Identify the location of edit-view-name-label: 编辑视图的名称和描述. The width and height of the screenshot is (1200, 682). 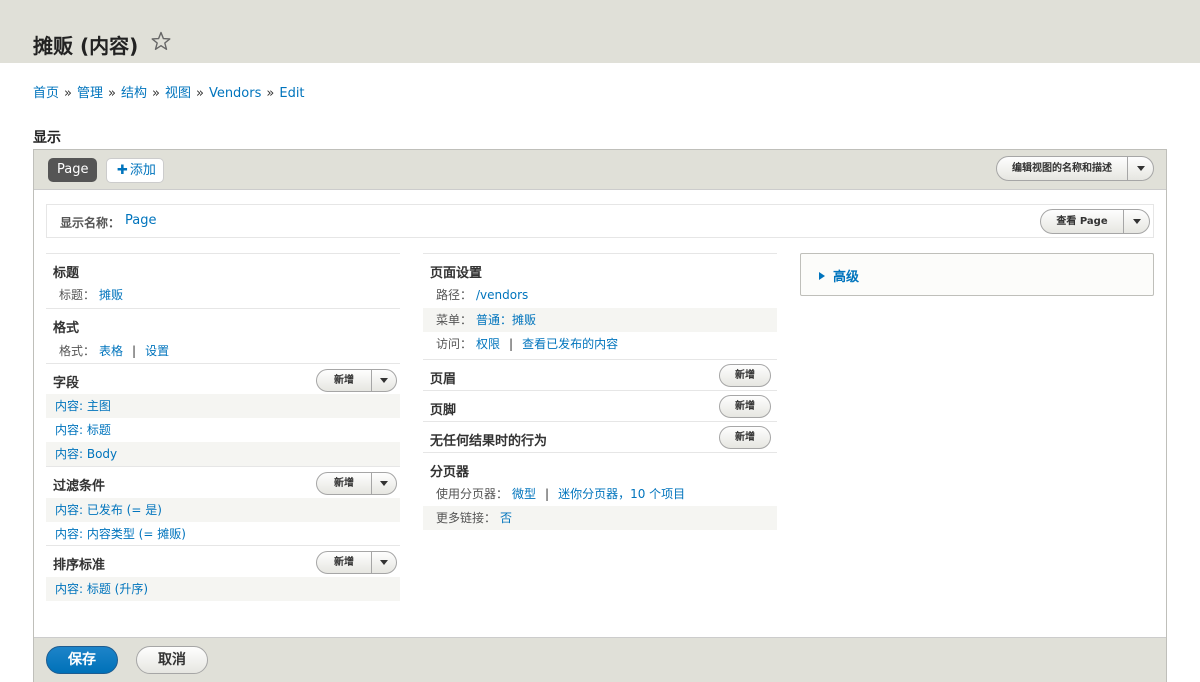
(1062, 168).